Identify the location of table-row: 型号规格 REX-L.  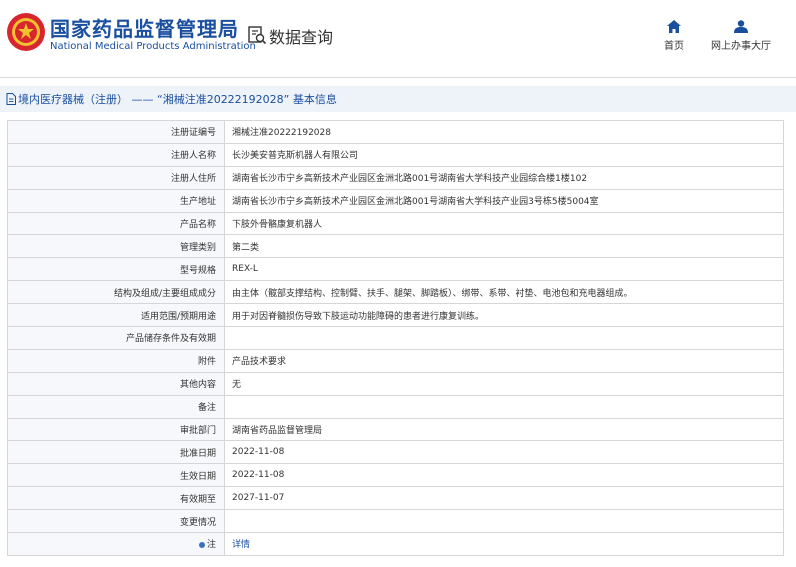
(395, 269).